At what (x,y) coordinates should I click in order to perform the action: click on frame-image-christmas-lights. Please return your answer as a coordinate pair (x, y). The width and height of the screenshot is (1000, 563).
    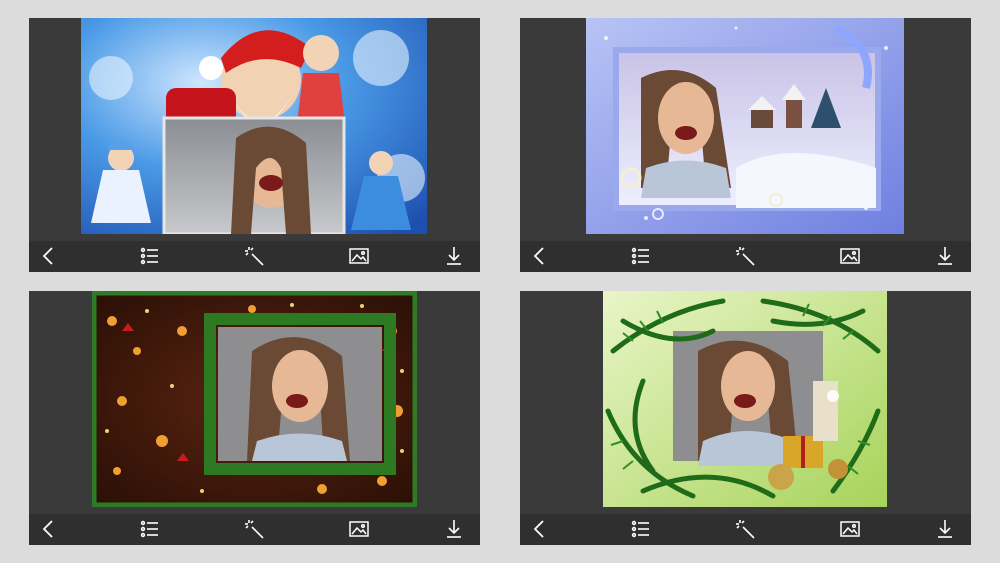
    Looking at the image, I should click on (254, 399).